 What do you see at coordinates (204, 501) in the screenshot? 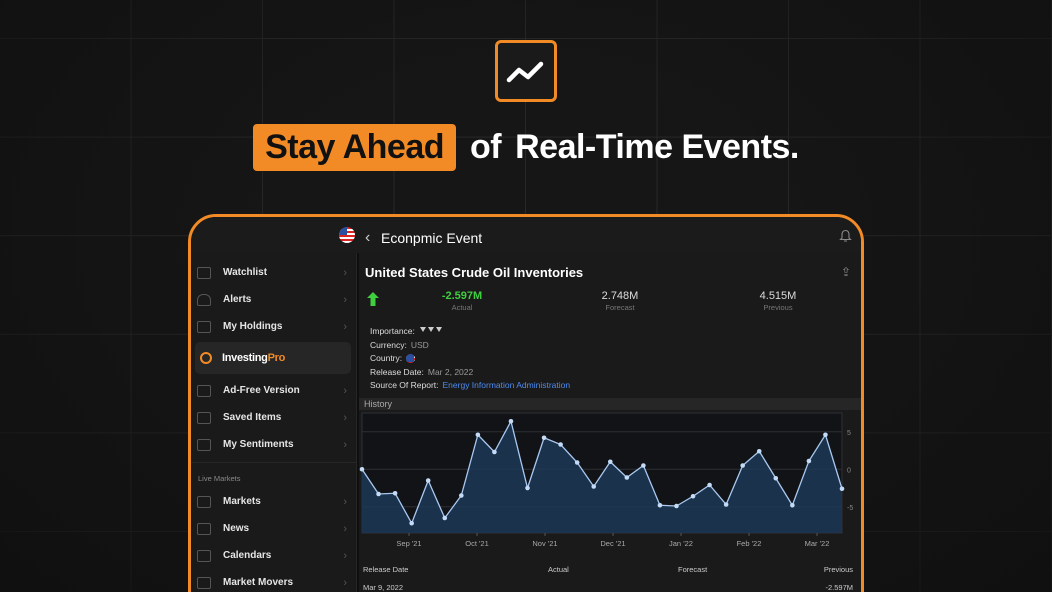
I see `markets-icon` at bounding box center [204, 501].